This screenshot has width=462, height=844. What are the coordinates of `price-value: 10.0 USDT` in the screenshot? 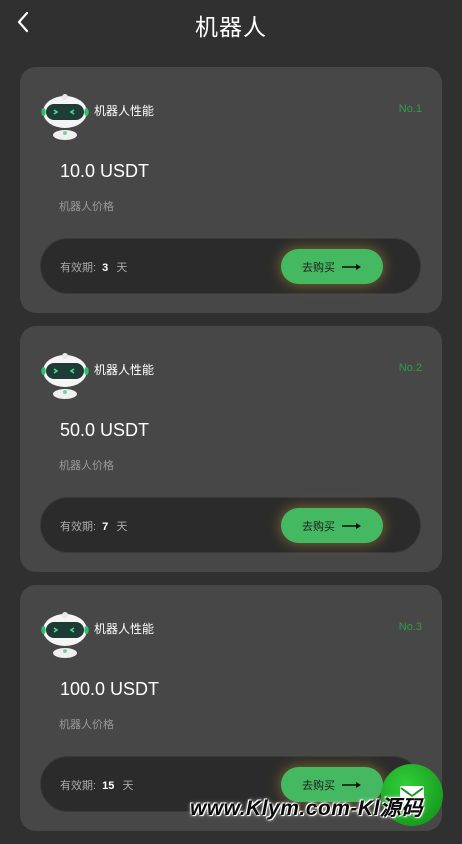 It's located at (105, 171).